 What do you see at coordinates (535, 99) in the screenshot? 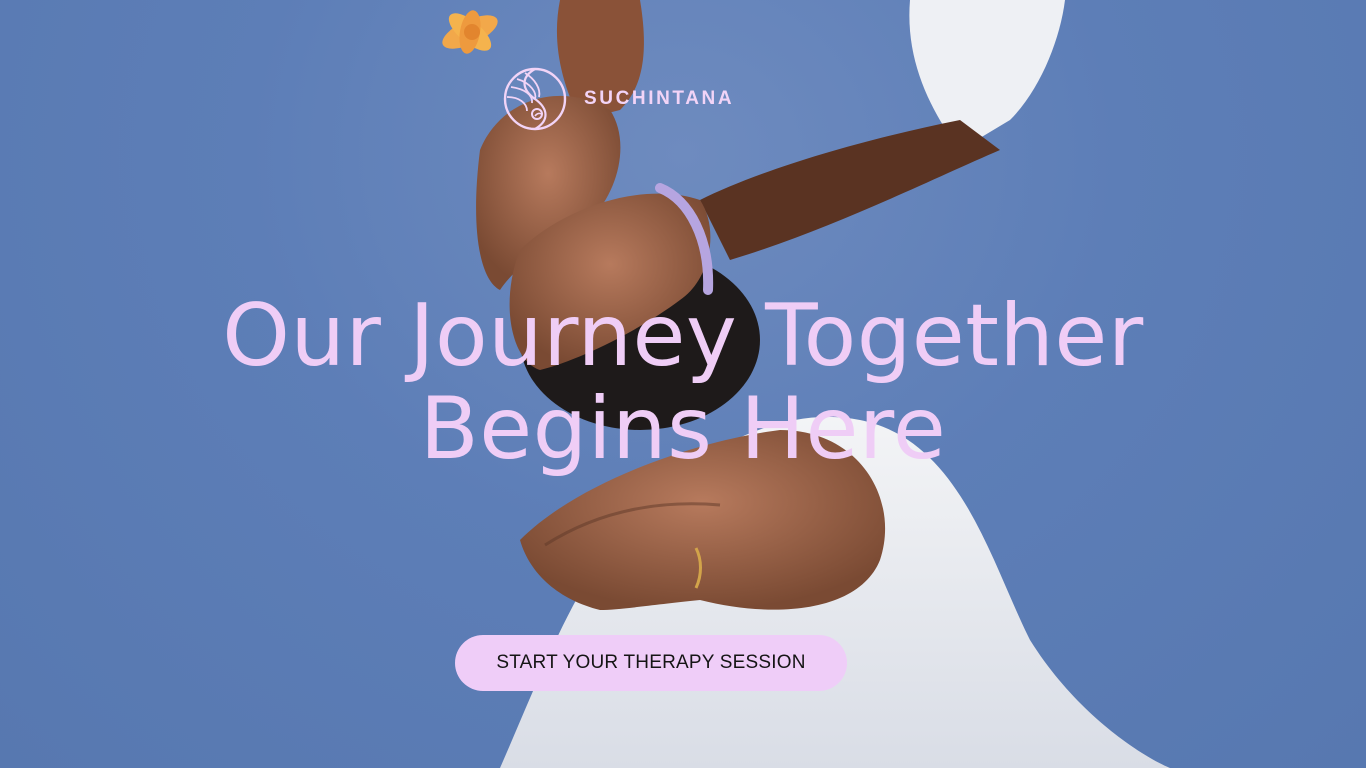
I see `yin-yang-wave-icon` at bounding box center [535, 99].